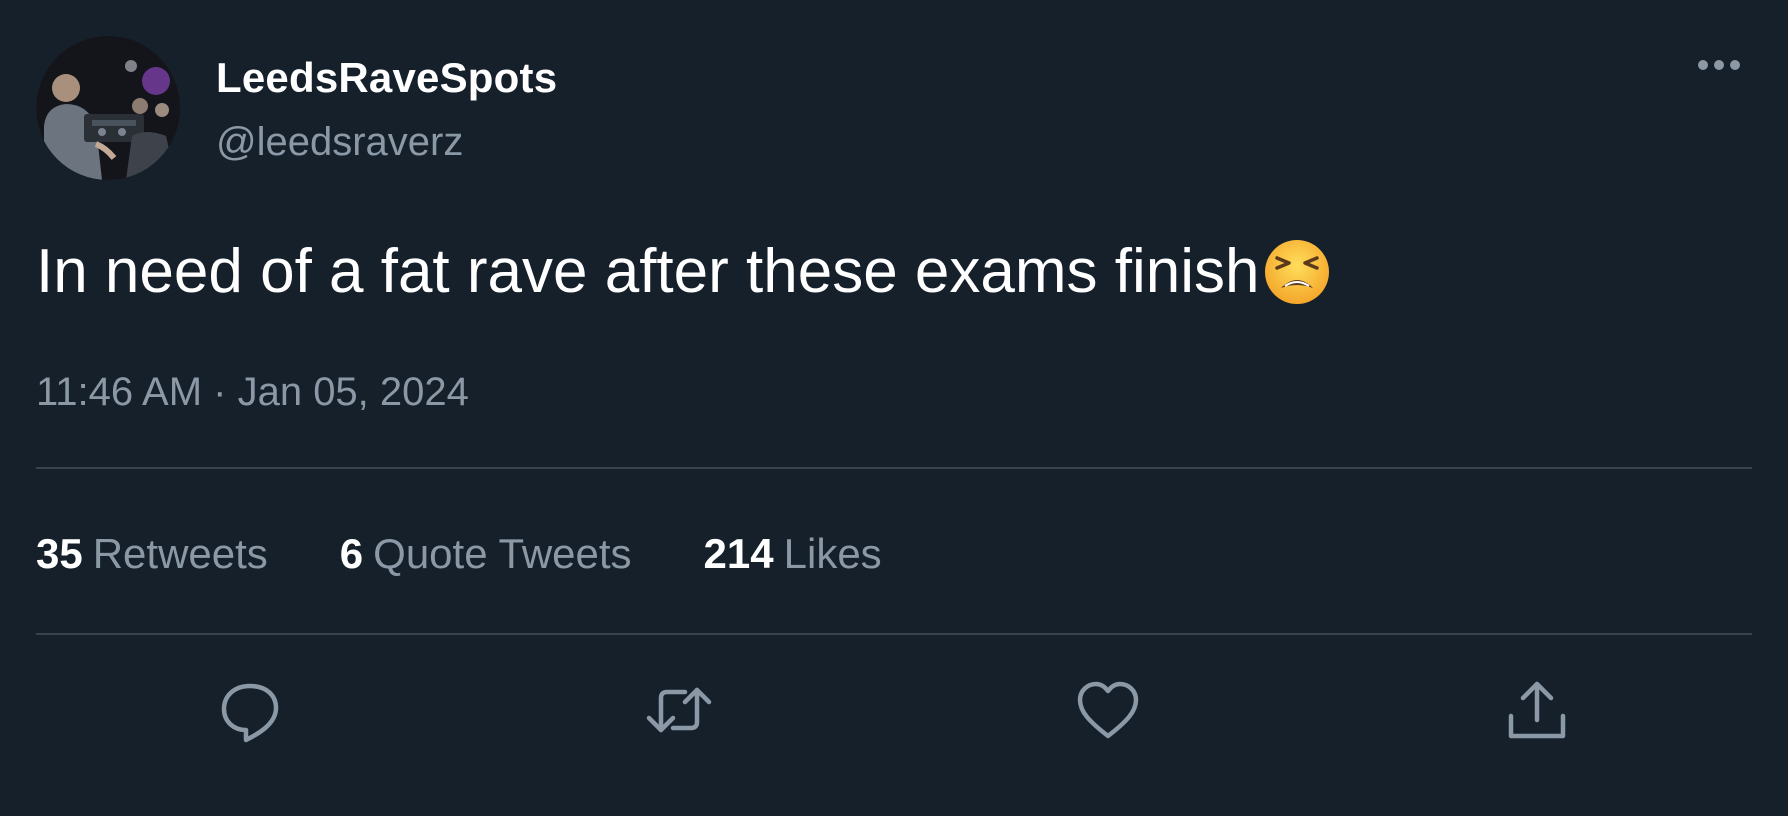  Describe the element at coordinates (1108, 710) in the screenshot. I see `like-icon` at that location.